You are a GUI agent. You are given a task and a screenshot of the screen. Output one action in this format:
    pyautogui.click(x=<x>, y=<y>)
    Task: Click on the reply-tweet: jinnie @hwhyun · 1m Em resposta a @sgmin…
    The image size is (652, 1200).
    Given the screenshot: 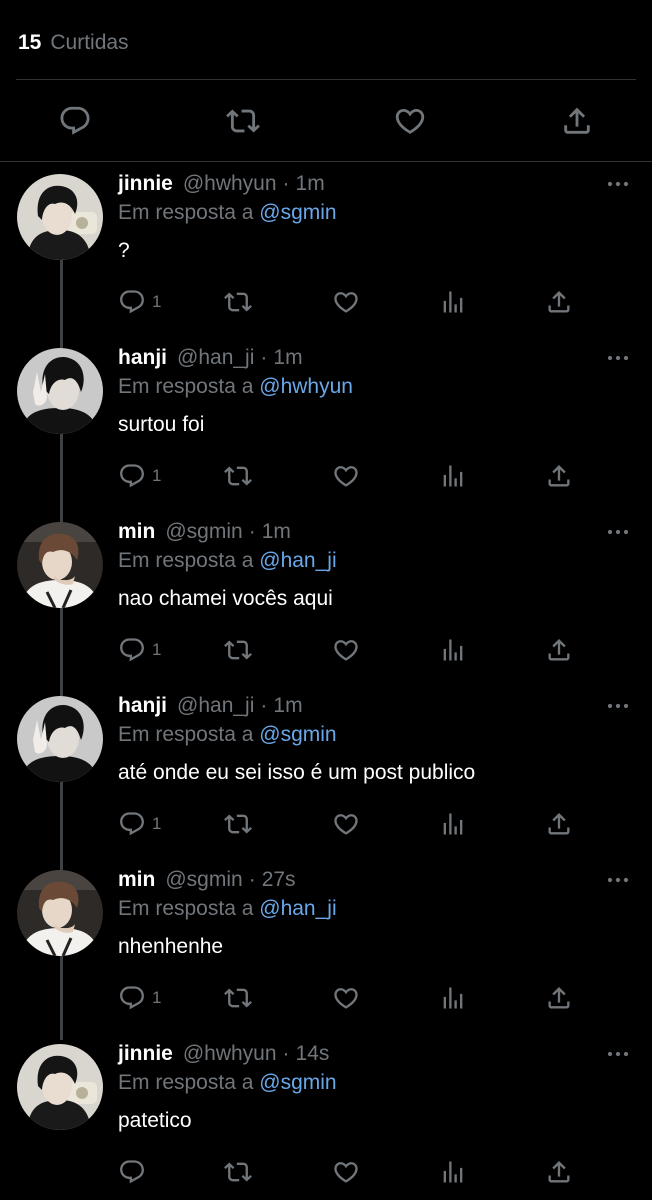 What is the action you would take?
    pyautogui.click(x=326, y=257)
    